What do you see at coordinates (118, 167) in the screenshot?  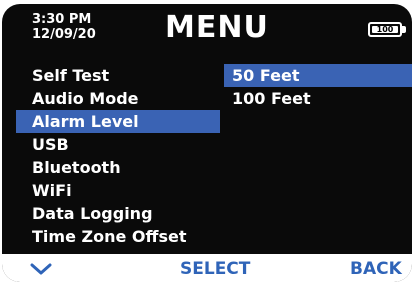 I see `menu-item-bluetooth: Bluetooth` at bounding box center [118, 167].